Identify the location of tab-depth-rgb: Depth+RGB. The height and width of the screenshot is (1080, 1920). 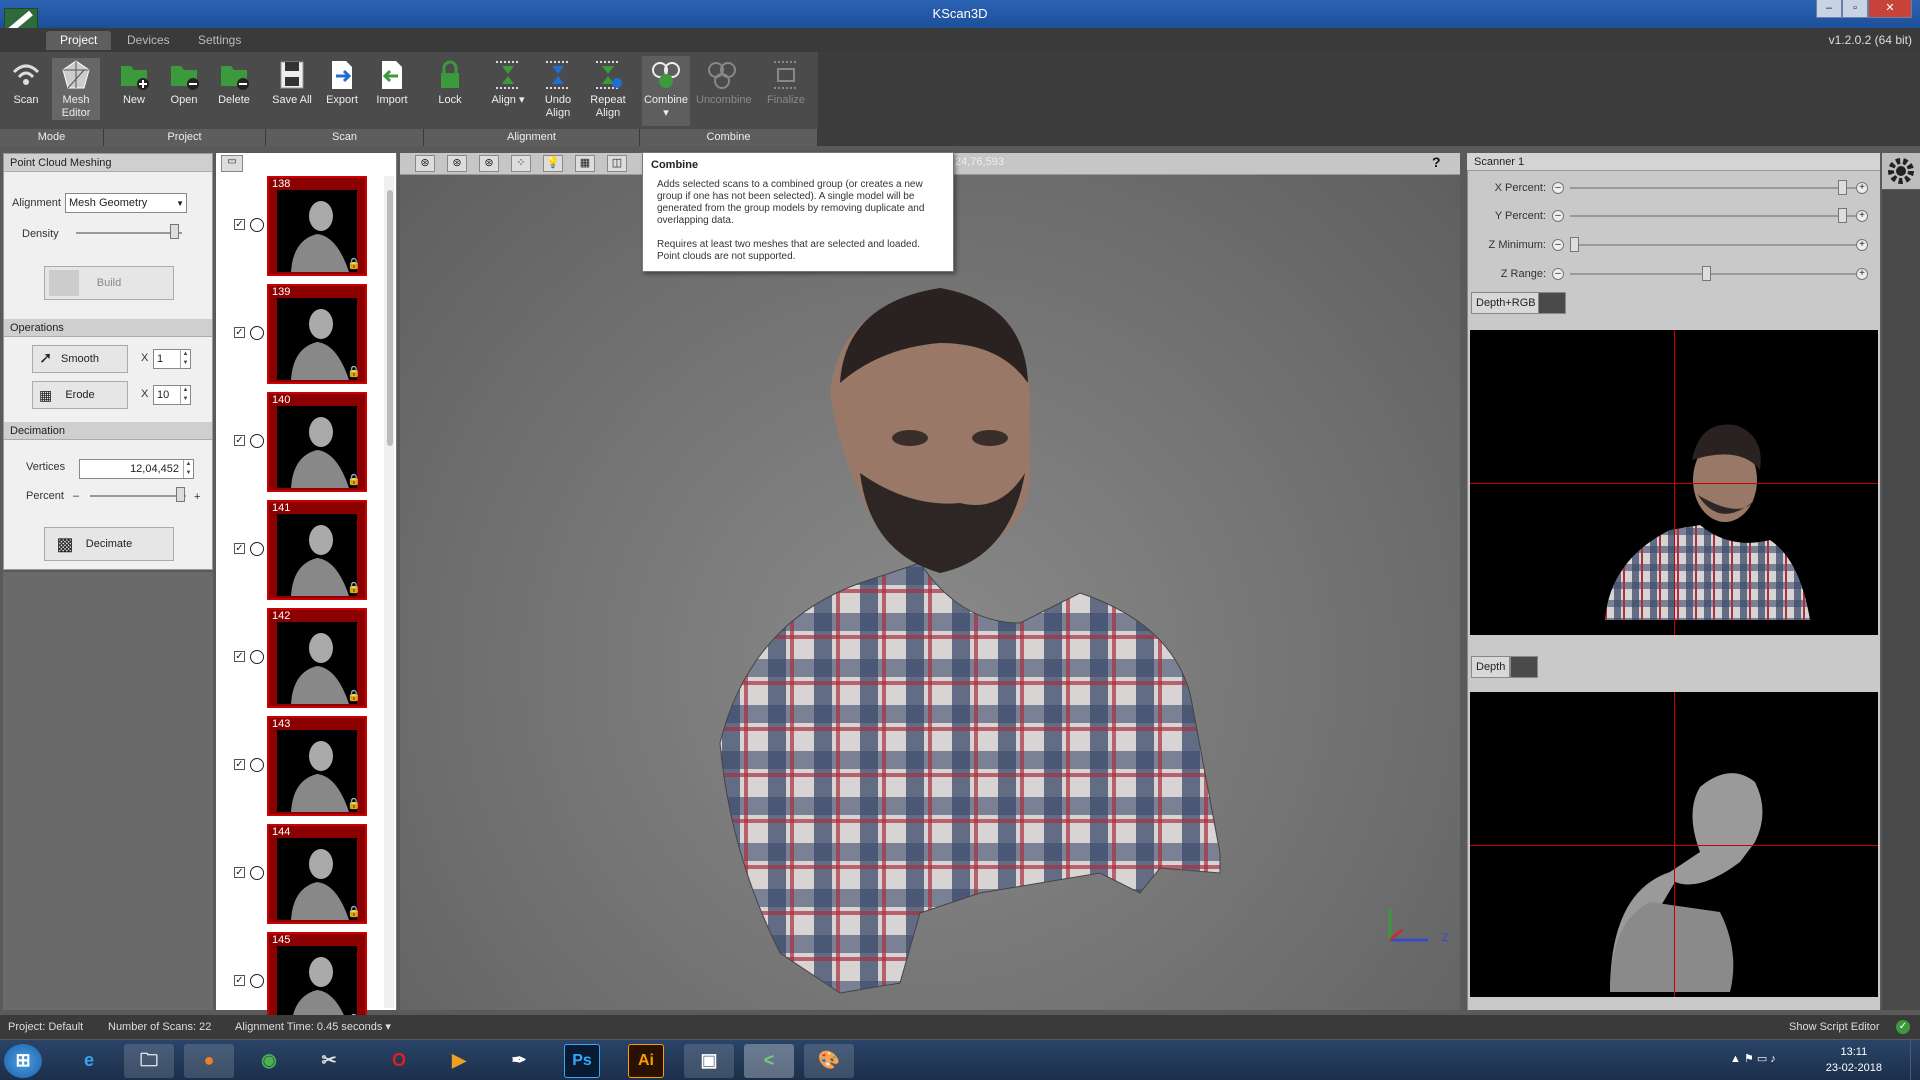
(1506, 303).